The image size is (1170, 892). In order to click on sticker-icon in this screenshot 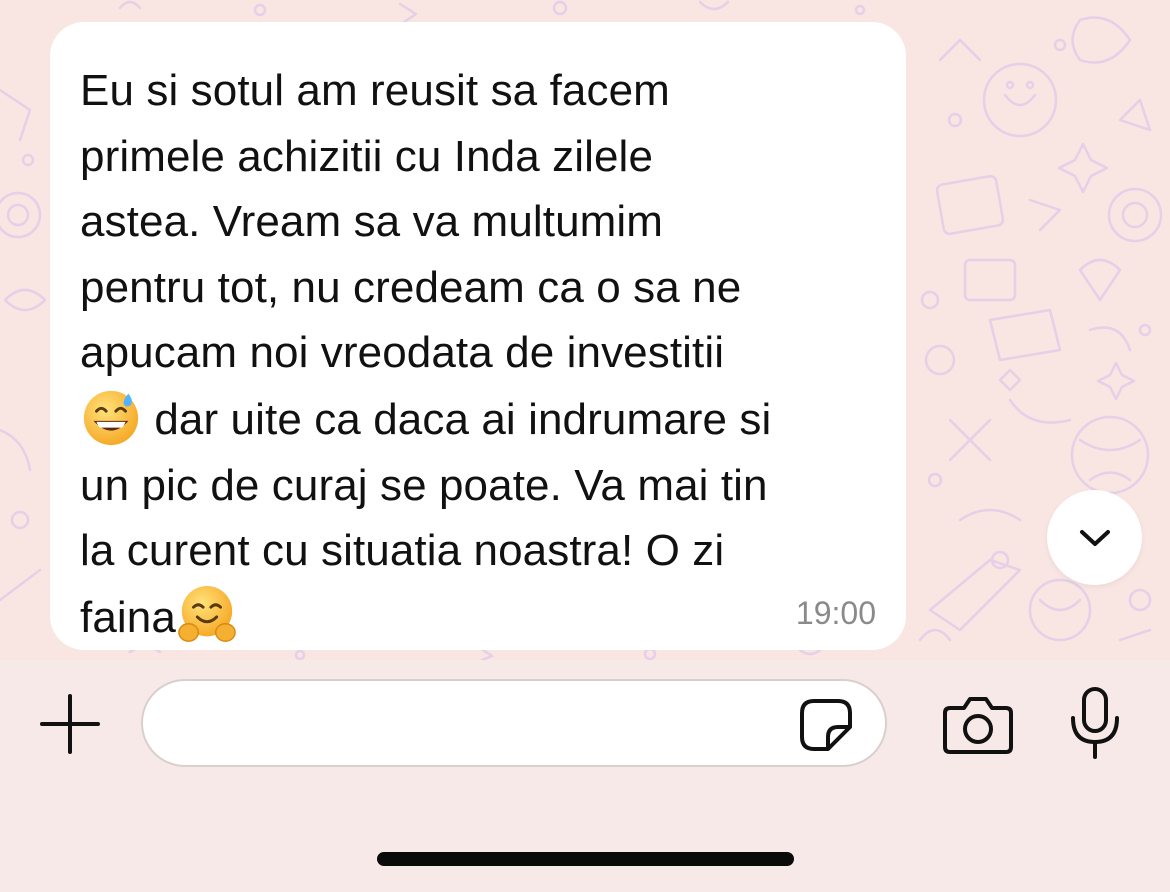, I will do `click(826, 725)`.